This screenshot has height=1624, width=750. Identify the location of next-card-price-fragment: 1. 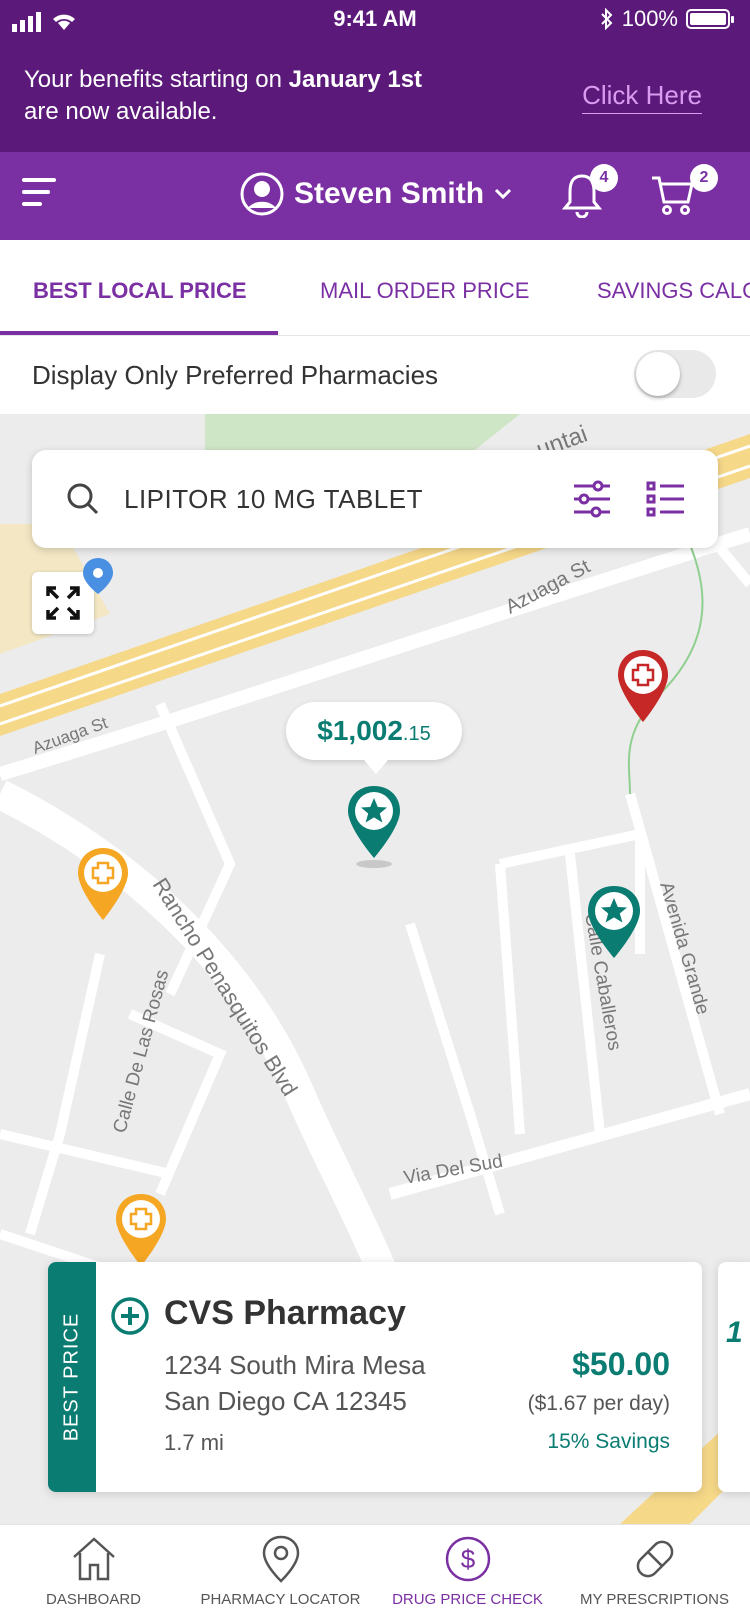
(734, 1332).